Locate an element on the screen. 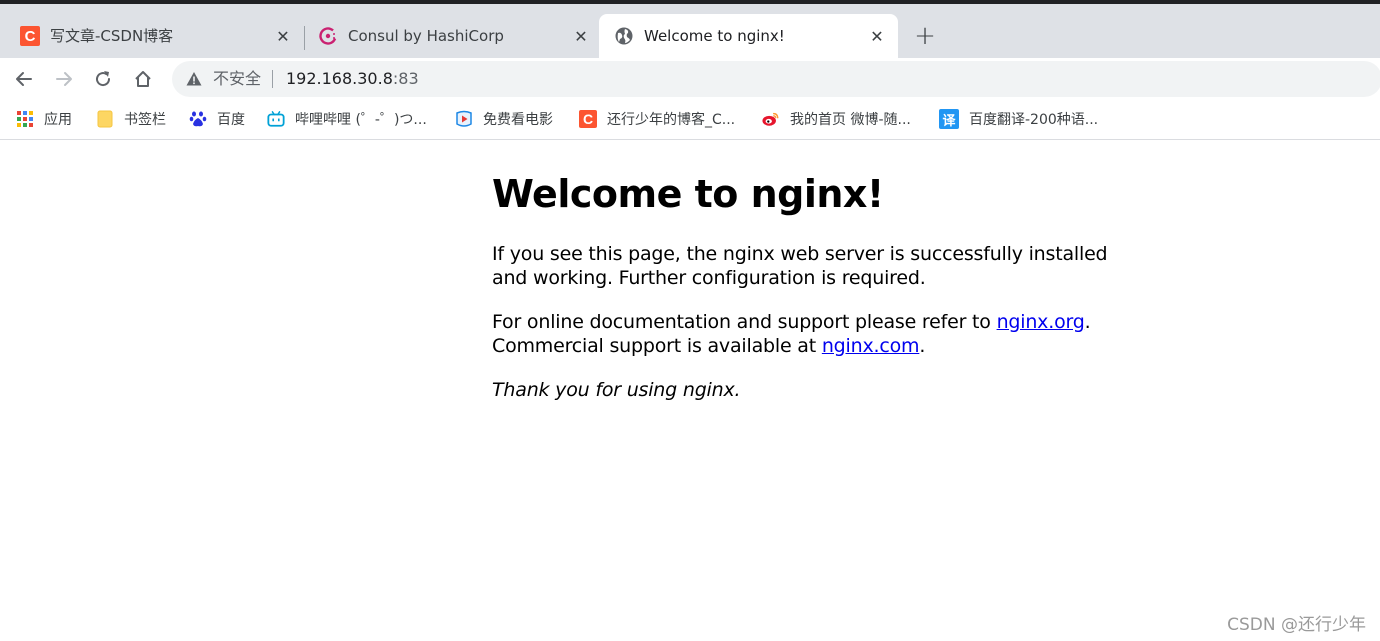 The height and width of the screenshot is (641, 1380). commercial-period: . is located at coordinates (922, 346).